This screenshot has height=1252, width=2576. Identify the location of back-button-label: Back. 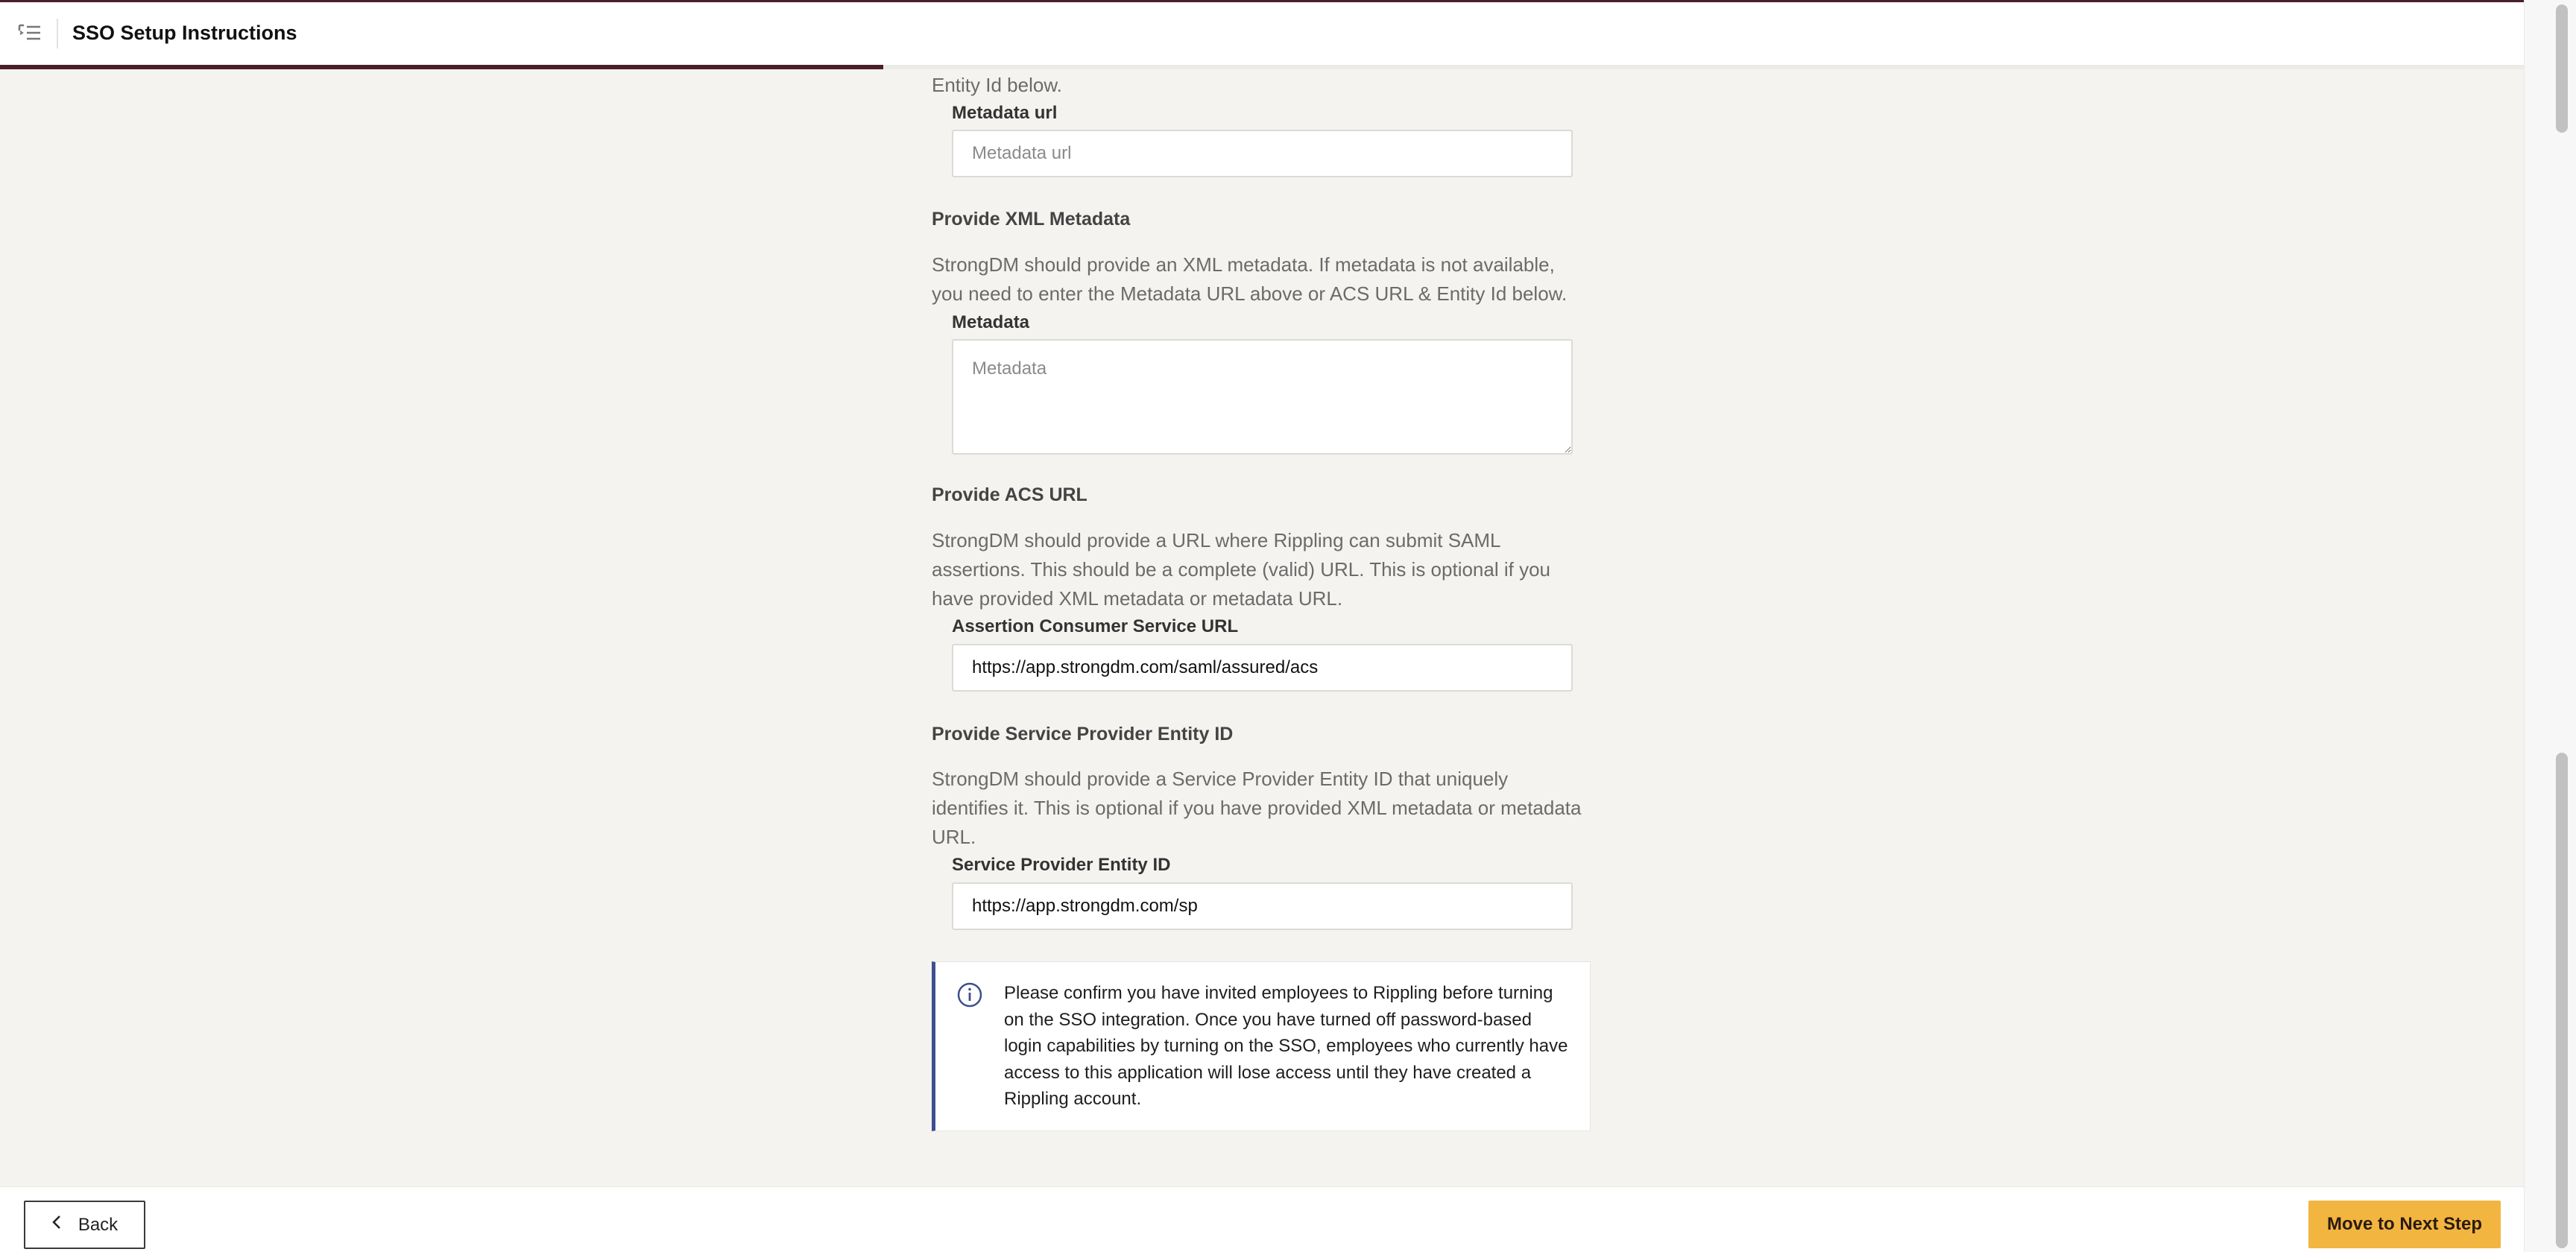
(98, 1224).